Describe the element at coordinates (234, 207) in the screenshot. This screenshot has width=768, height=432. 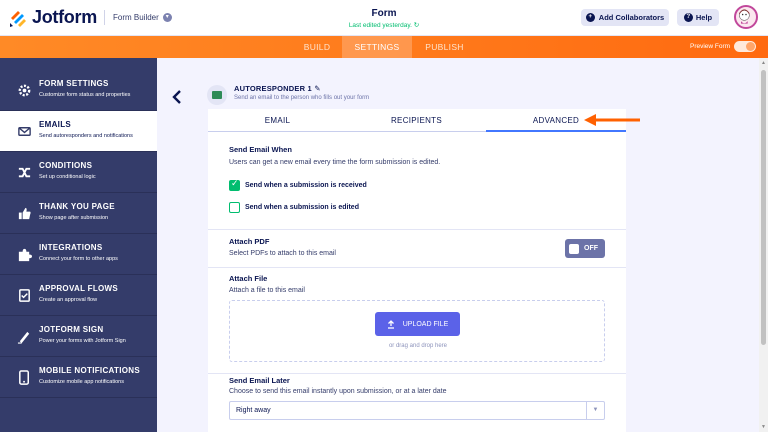
I see `submission-edited-checkbox` at that location.